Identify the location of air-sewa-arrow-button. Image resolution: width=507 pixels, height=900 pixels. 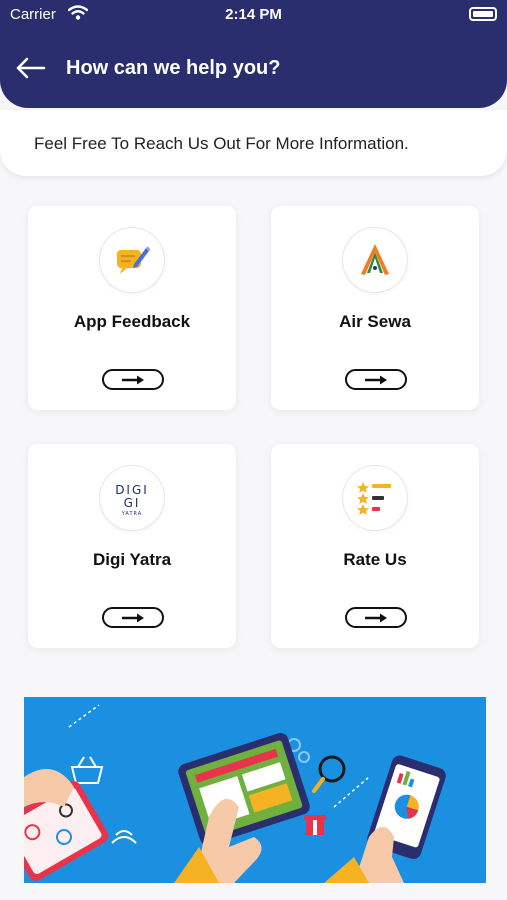
(376, 379).